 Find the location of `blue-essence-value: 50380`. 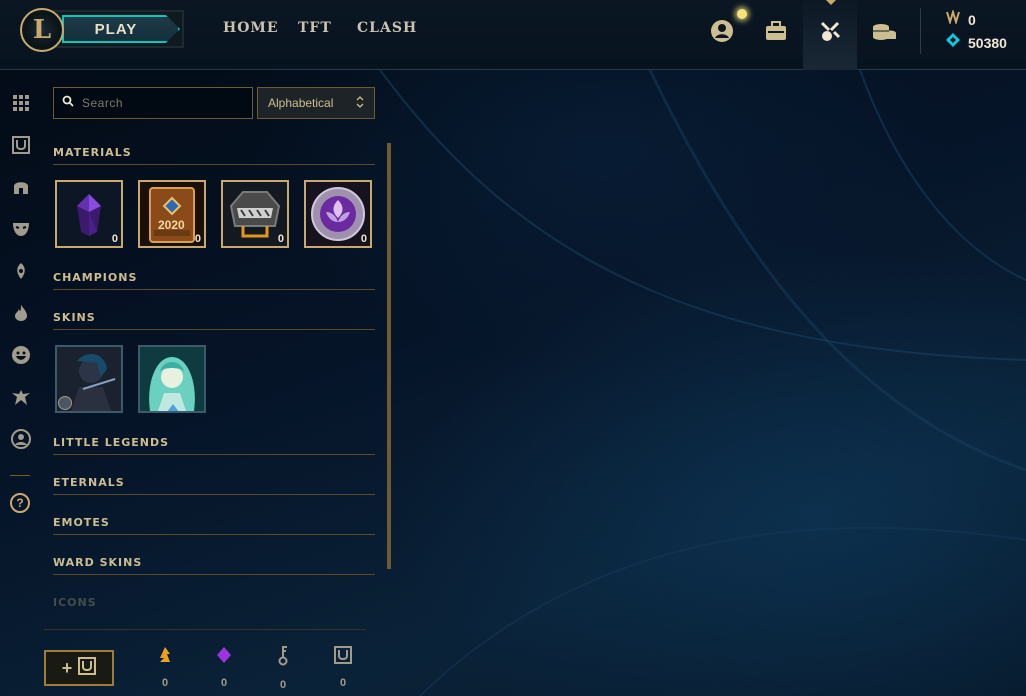

blue-essence-value: 50380 is located at coordinates (987, 42).